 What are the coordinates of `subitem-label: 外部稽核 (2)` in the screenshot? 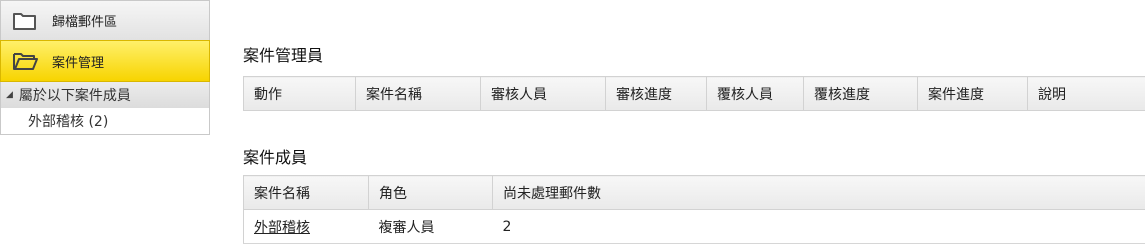 It's located at (68, 122).